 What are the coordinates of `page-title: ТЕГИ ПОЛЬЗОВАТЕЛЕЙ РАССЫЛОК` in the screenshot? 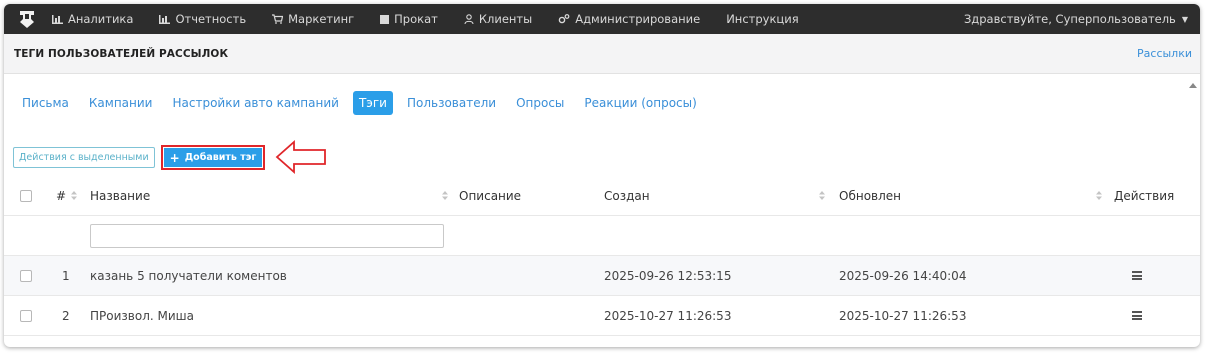 It's located at (121, 53).